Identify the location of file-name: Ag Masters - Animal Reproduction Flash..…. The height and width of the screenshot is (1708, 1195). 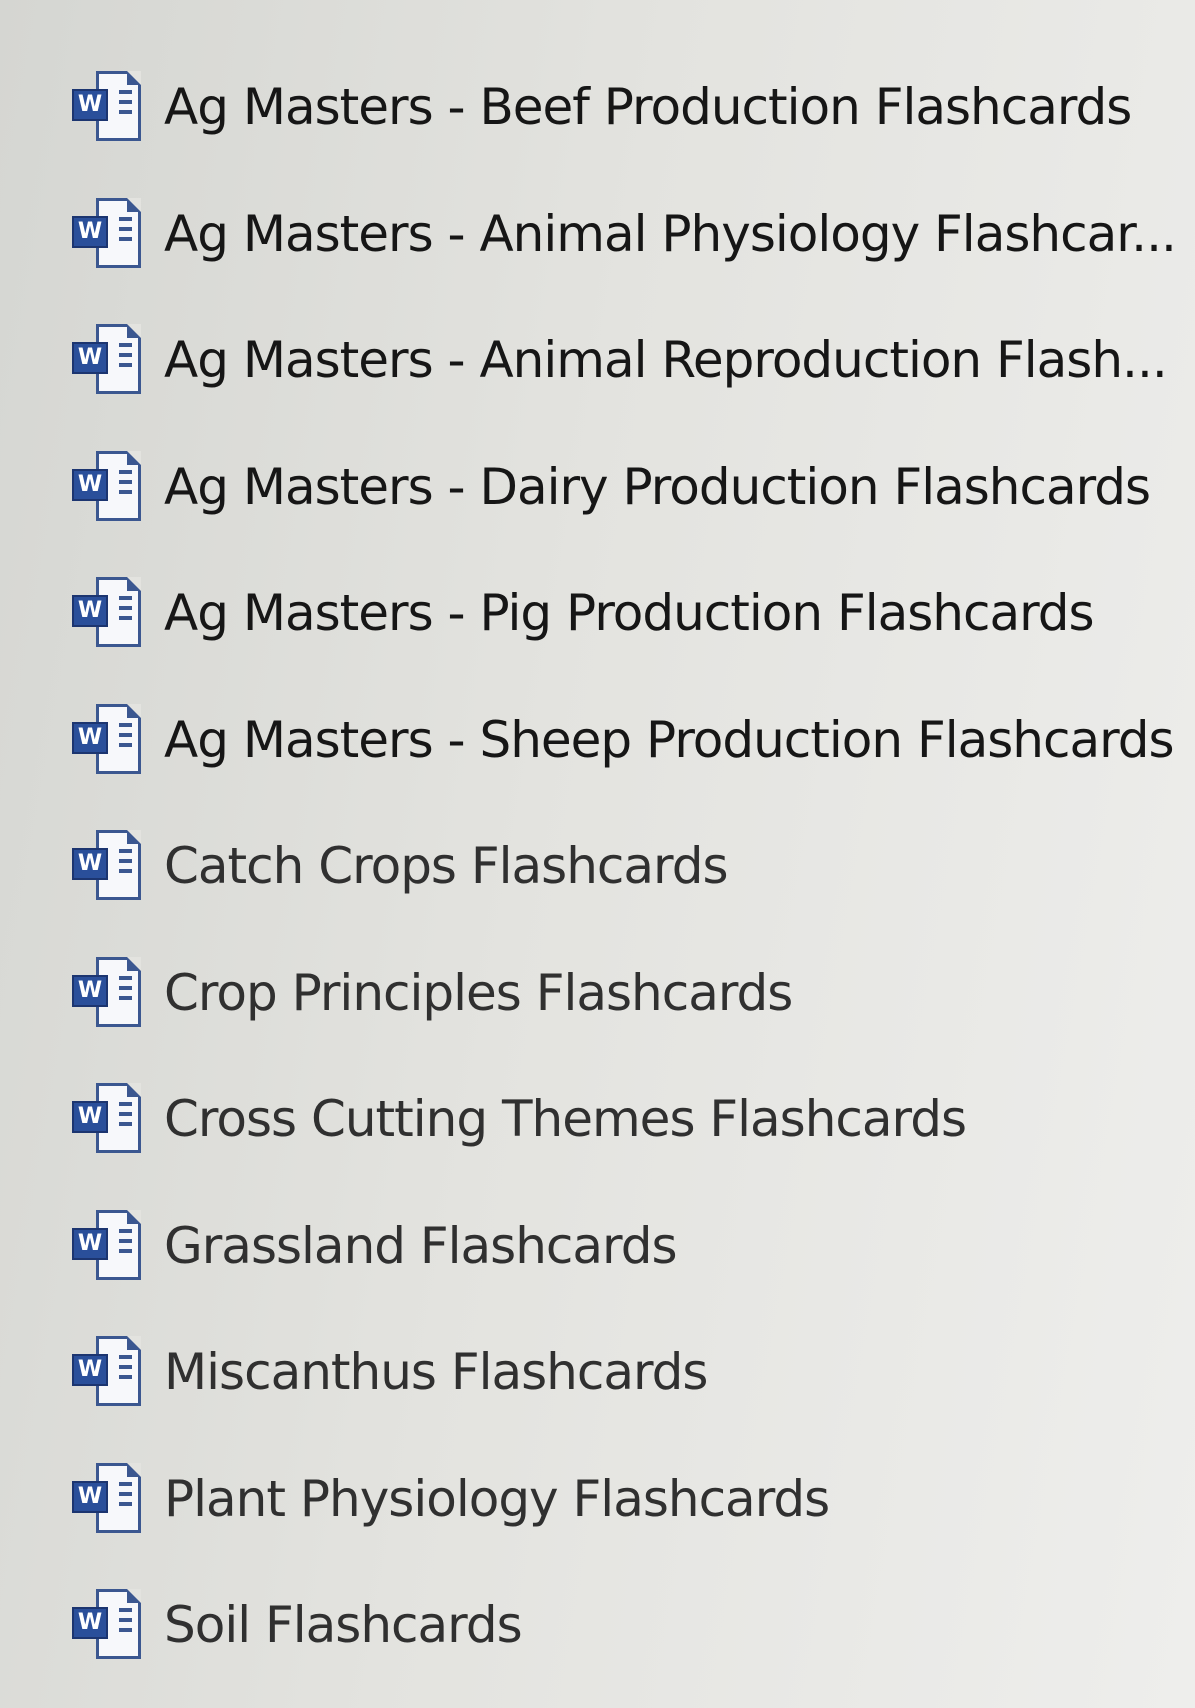
(665, 360).